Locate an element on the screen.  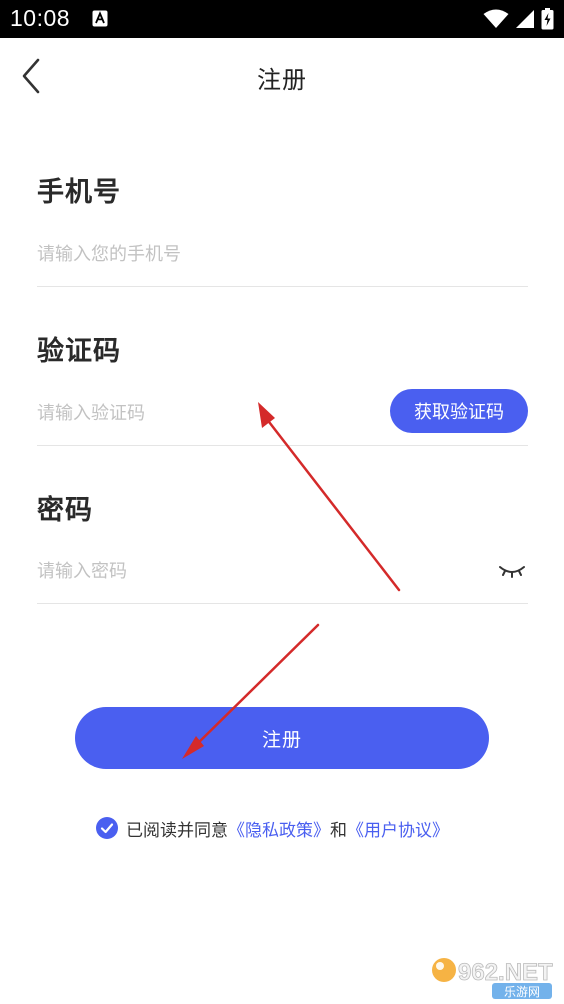
status-icons is located at coordinates (518, 19).